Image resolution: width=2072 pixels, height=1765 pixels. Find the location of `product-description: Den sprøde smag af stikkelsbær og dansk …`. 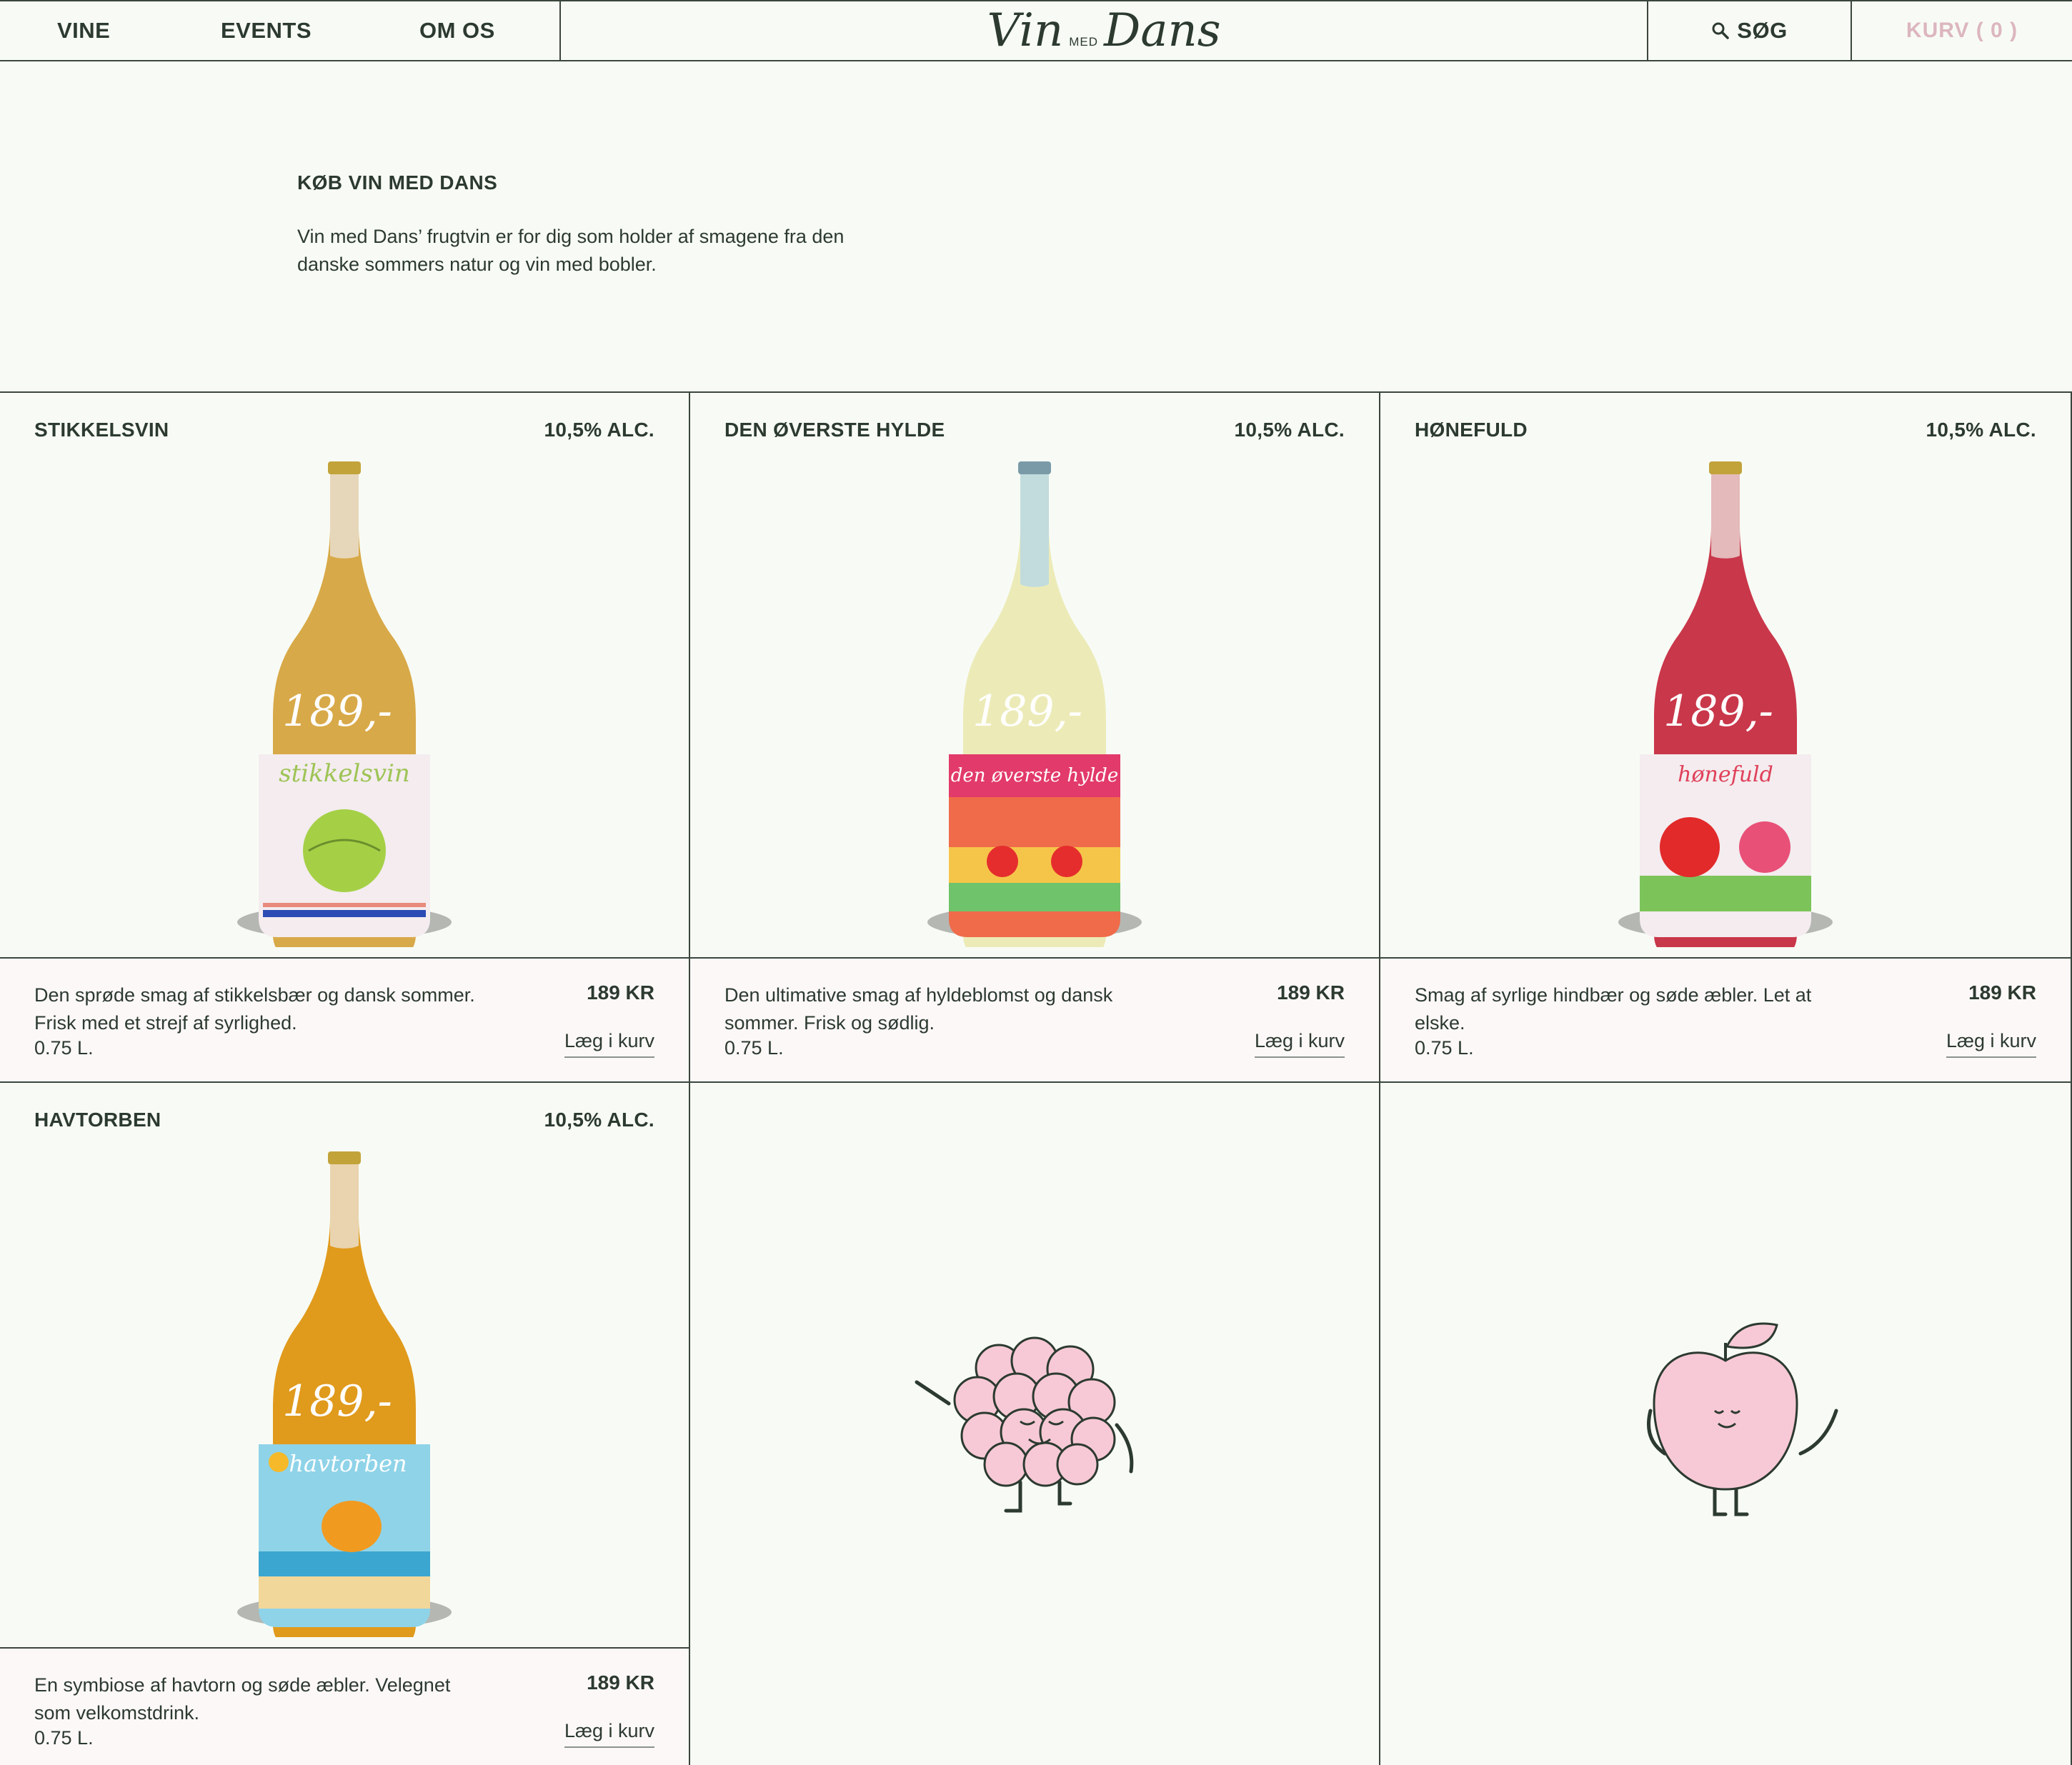

product-description: Den sprøde smag af stikkelsbær og dansk … is located at coordinates (255, 1009).